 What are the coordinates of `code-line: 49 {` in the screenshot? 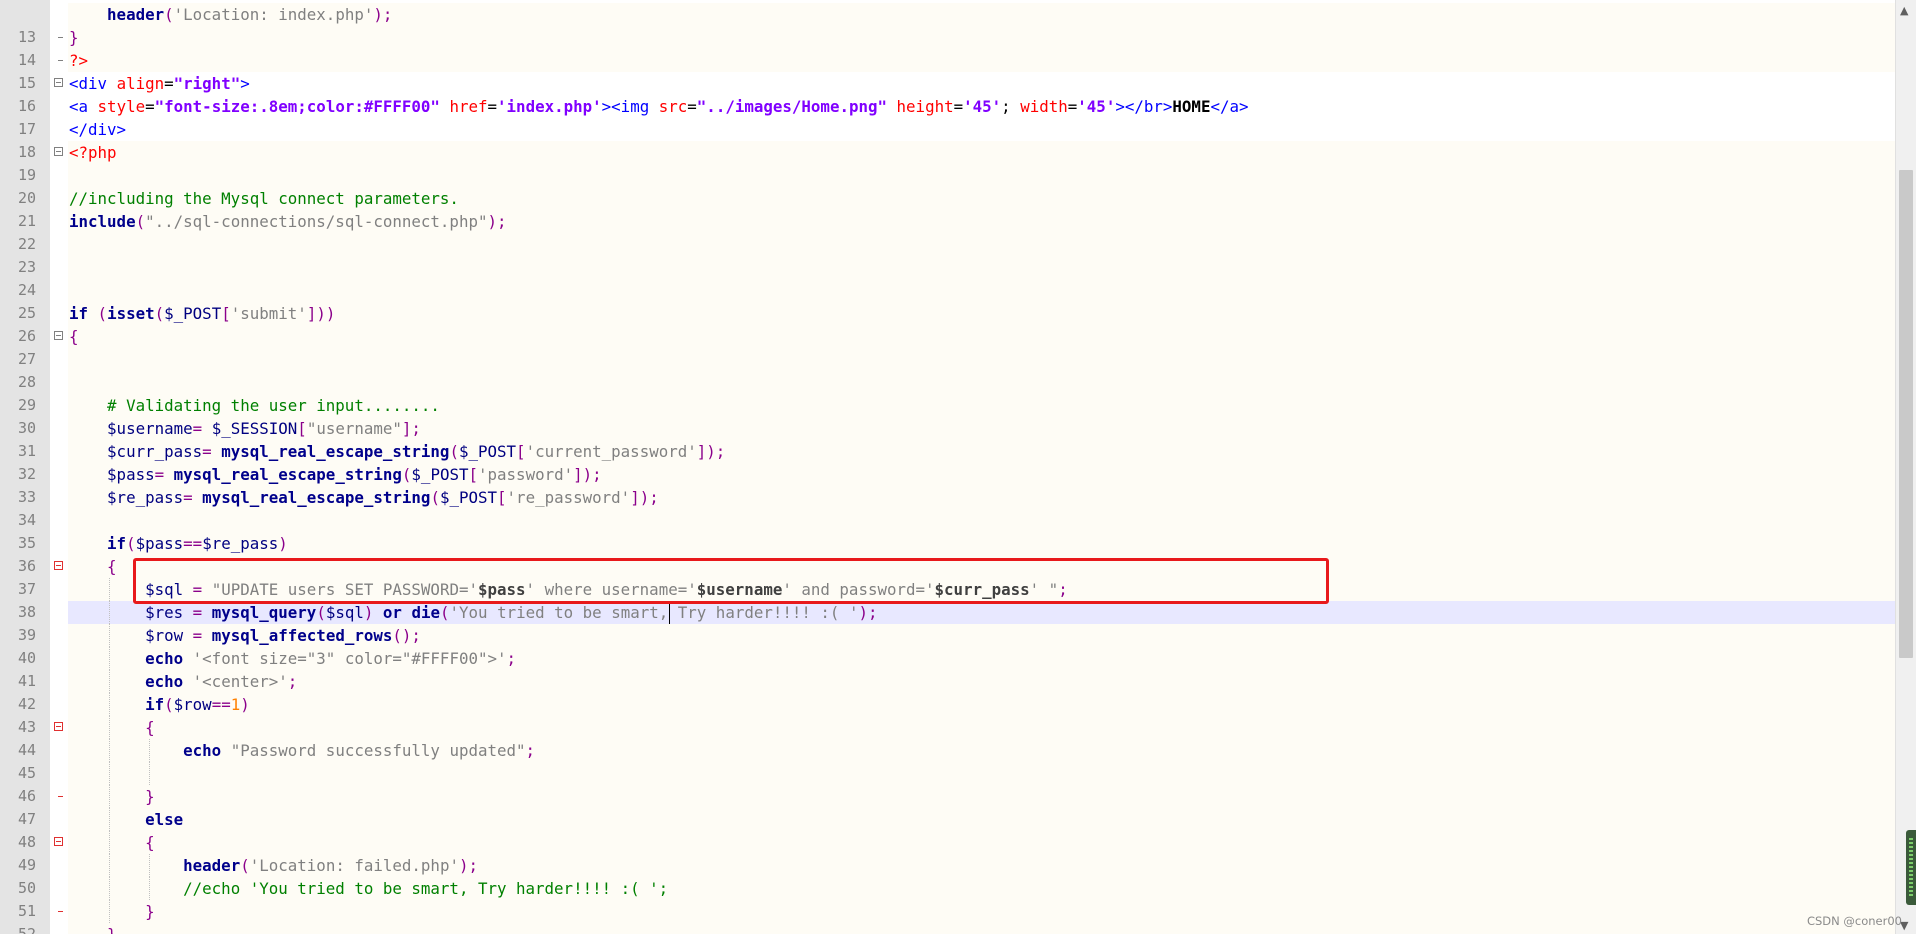 It's located at (947, 852).